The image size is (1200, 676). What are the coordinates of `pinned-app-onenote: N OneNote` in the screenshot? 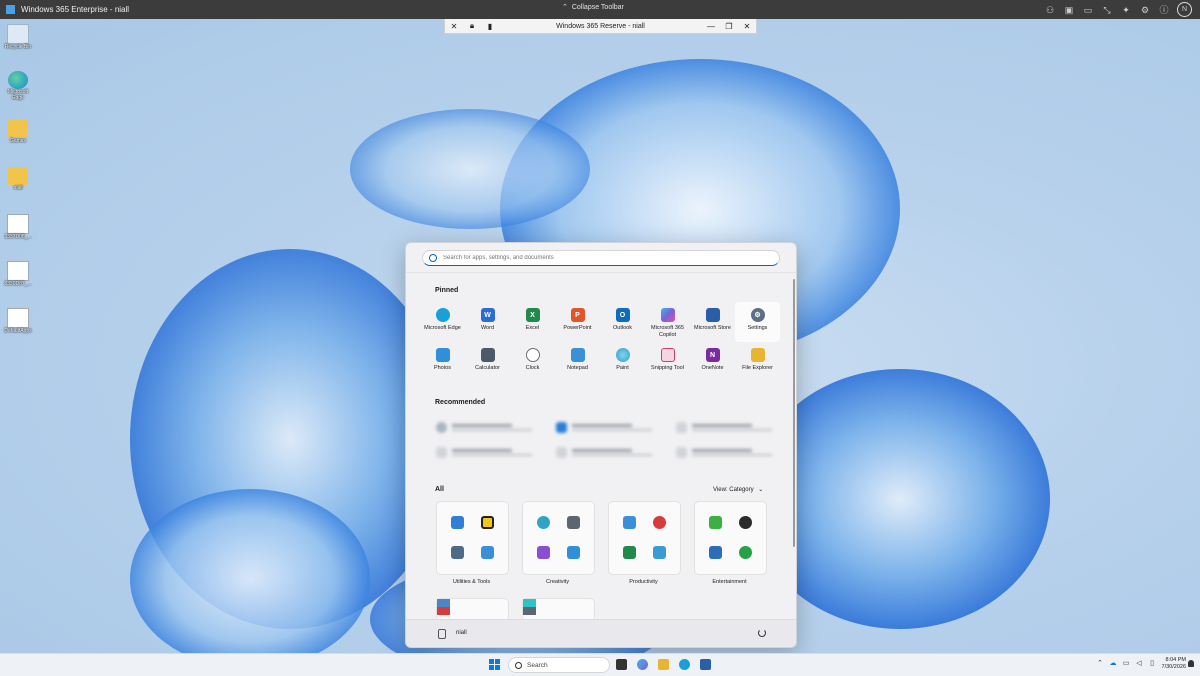 It's located at (712, 362).